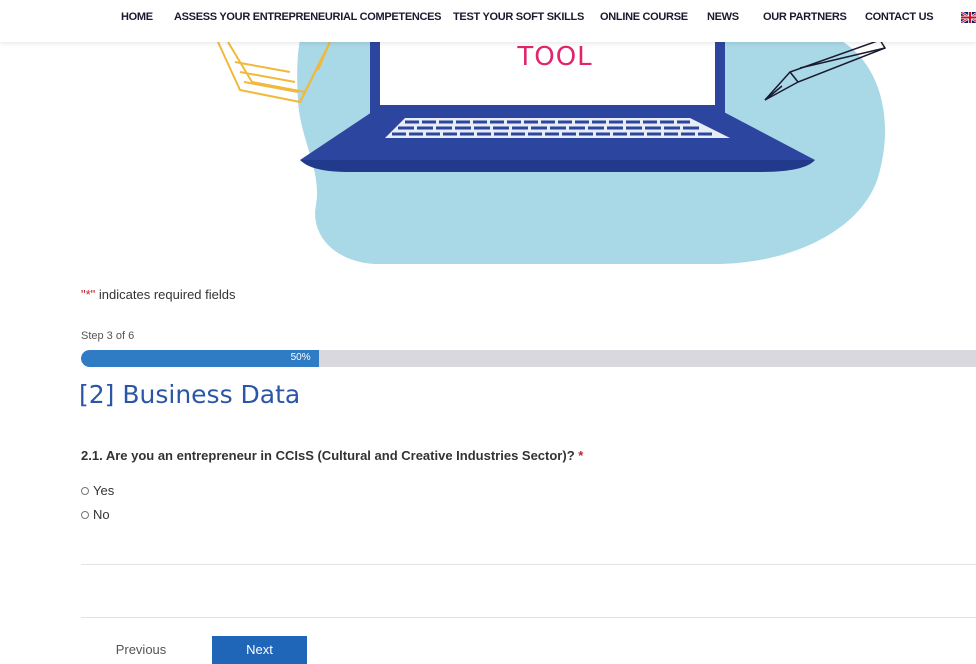 The height and width of the screenshot is (664, 976). What do you see at coordinates (108, 336) in the screenshot?
I see `step-indicator: Step 3 of 6` at bounding box center [108, 336].